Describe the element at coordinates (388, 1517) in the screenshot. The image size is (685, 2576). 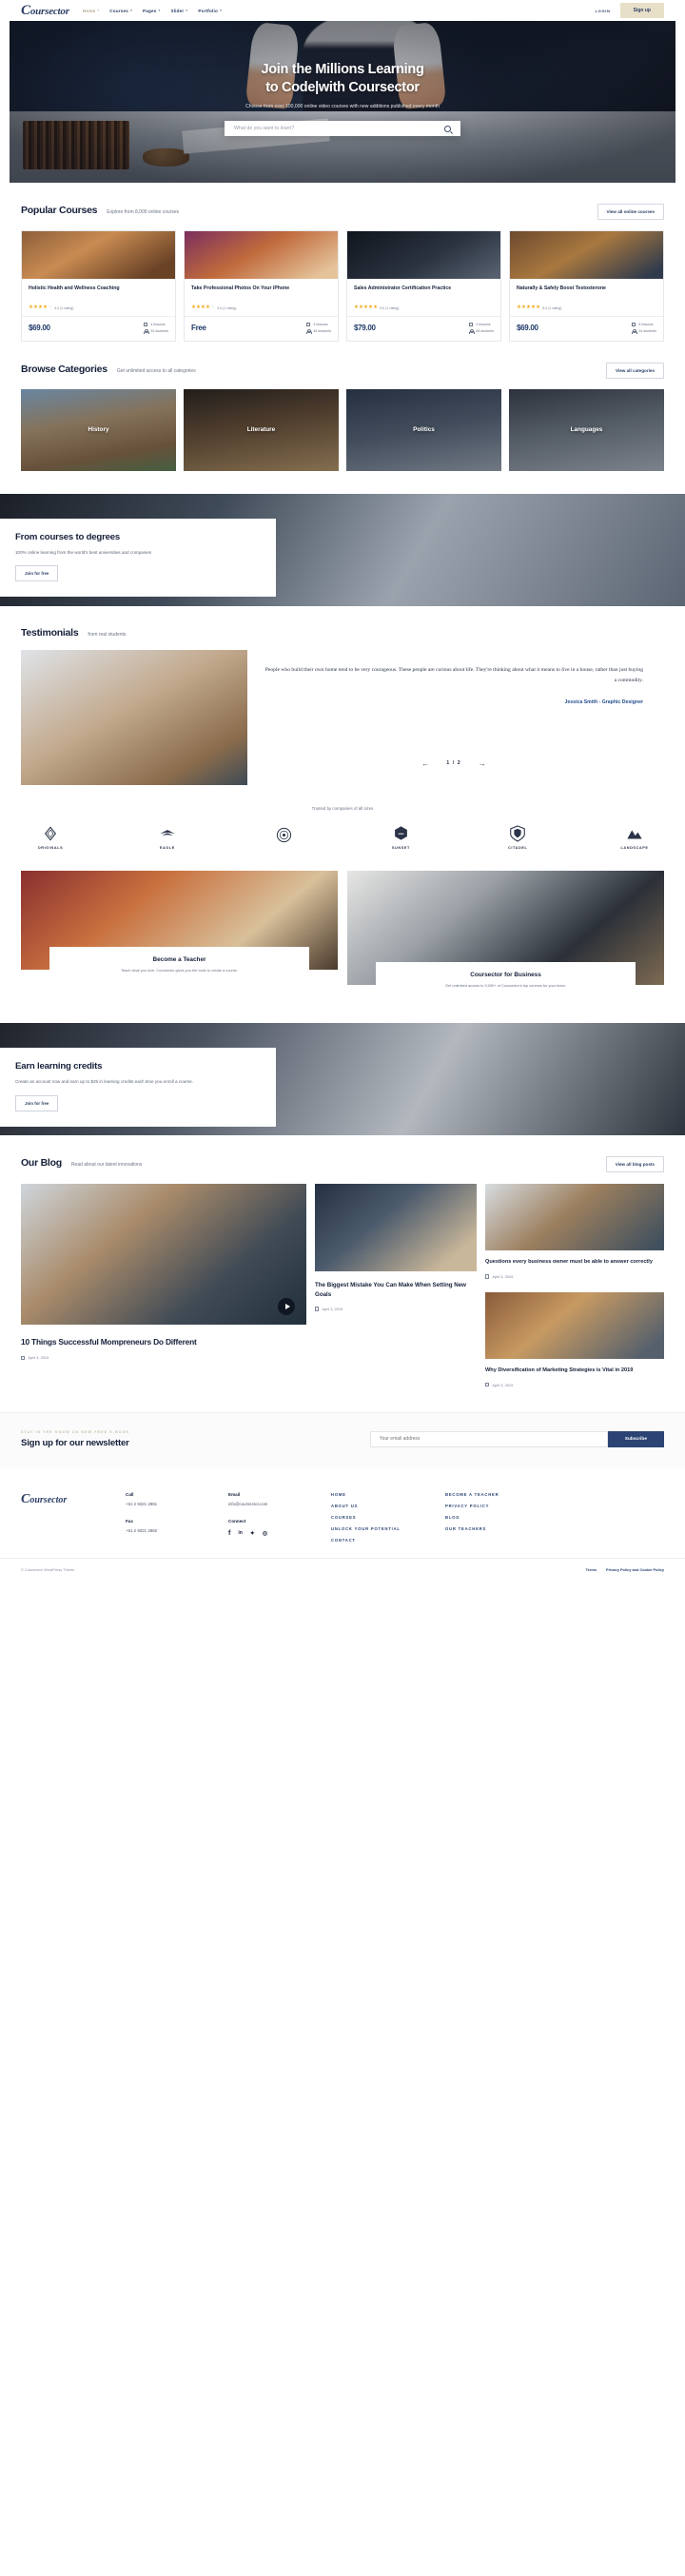
I see `footer-link-courses: COURSES` at that location.